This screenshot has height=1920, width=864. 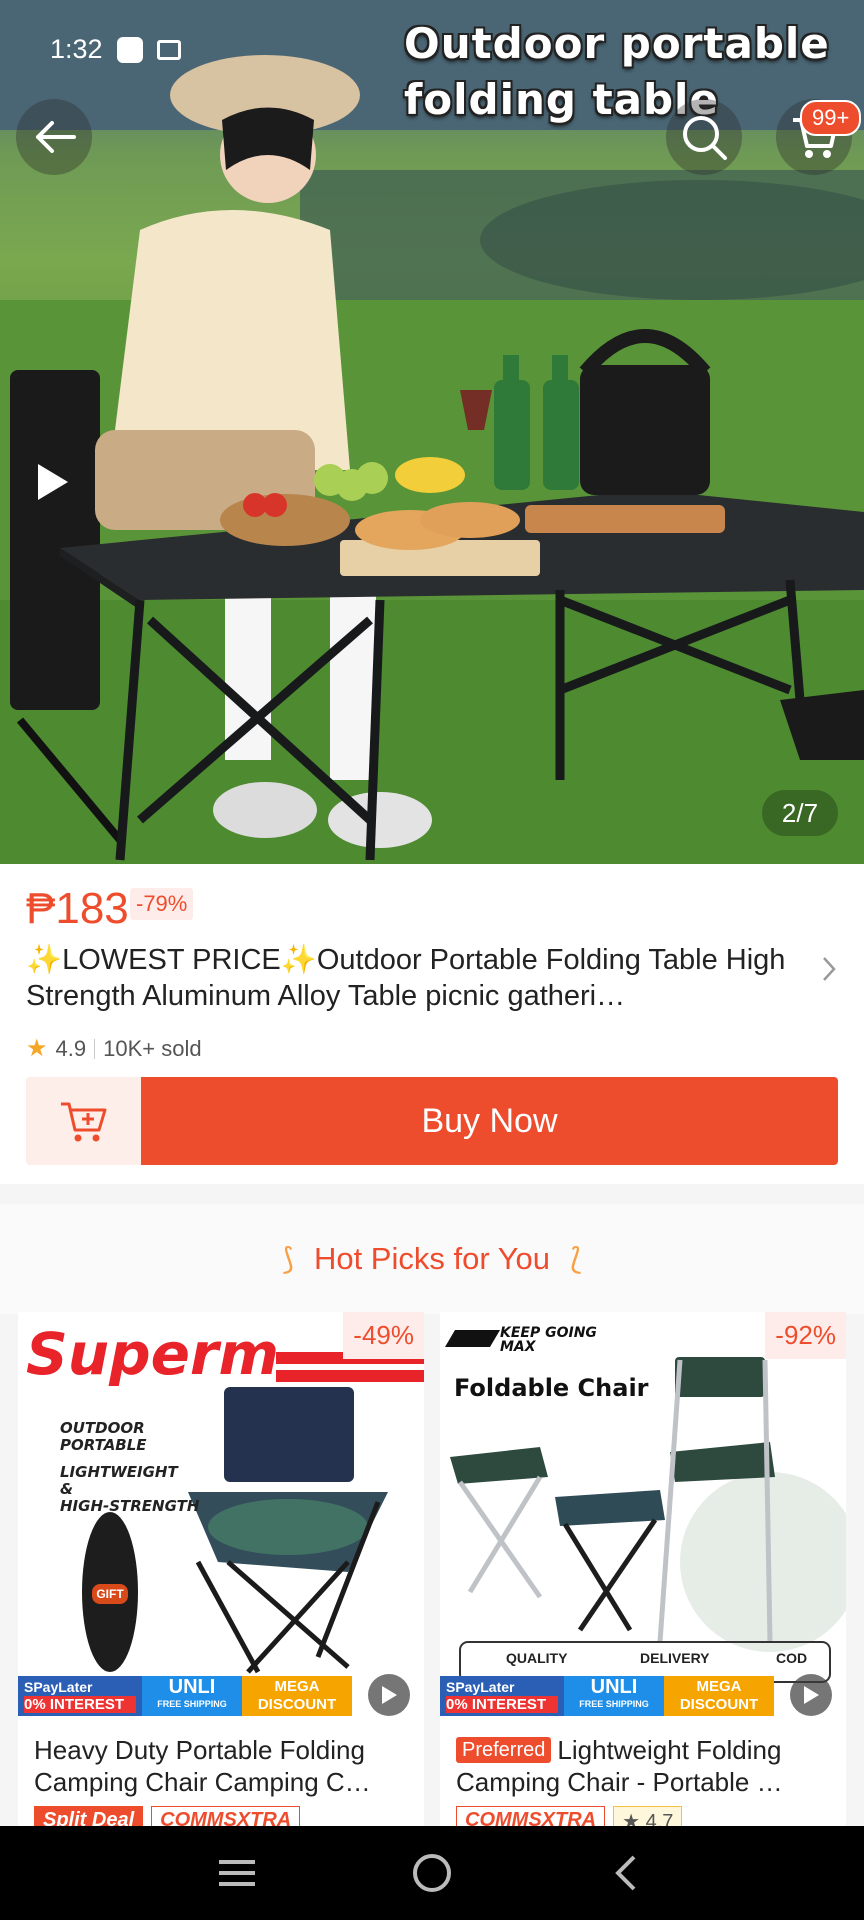 I want to click on chevron-right-icon, so click(x=829, y=969).